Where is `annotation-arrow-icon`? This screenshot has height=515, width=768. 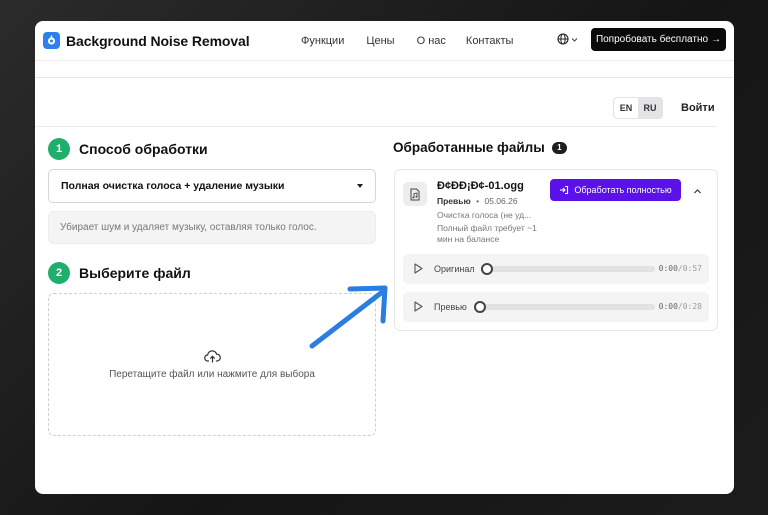 annotation-arrow-icon is located at coordinates (348, 317).